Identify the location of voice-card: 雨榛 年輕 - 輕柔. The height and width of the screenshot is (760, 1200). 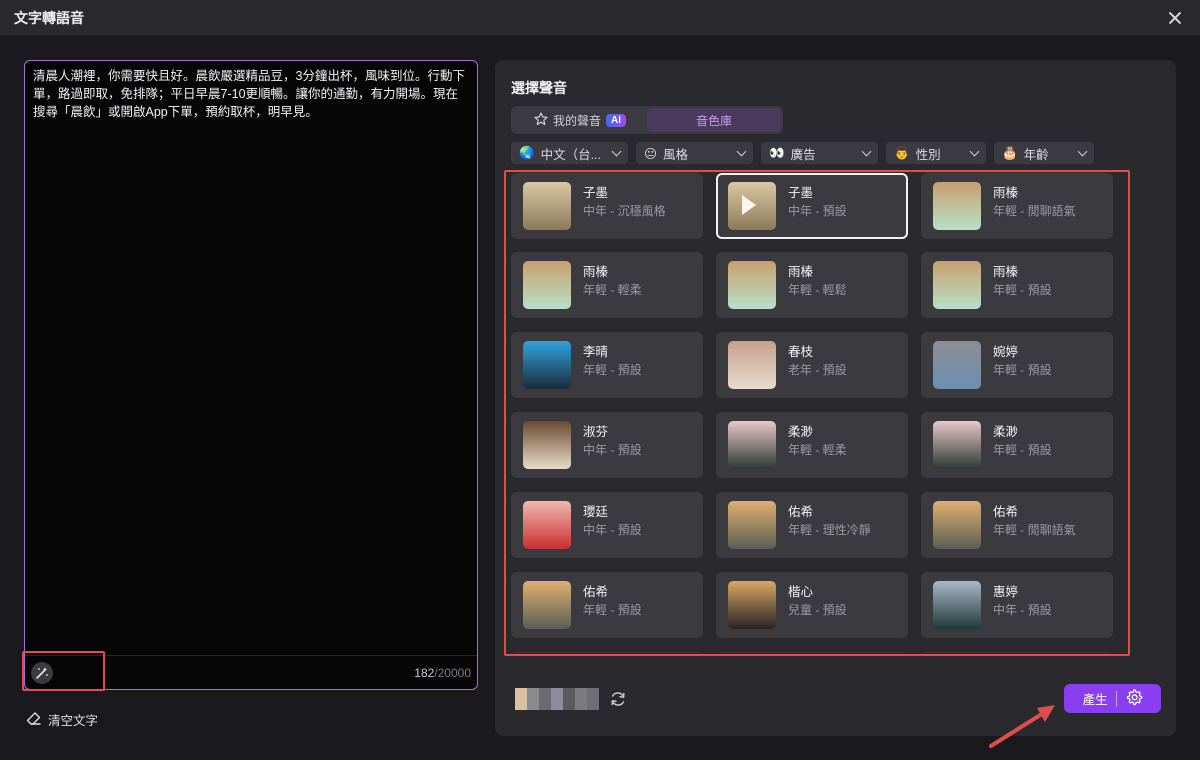
(607, 285).